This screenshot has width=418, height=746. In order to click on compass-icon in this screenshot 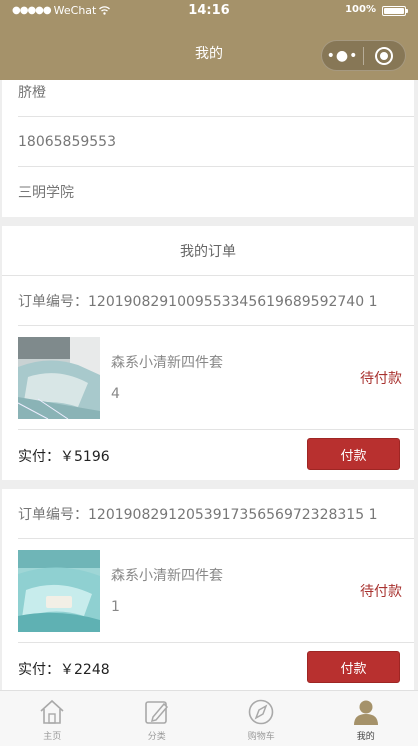, I will do `click(261, 712)`.